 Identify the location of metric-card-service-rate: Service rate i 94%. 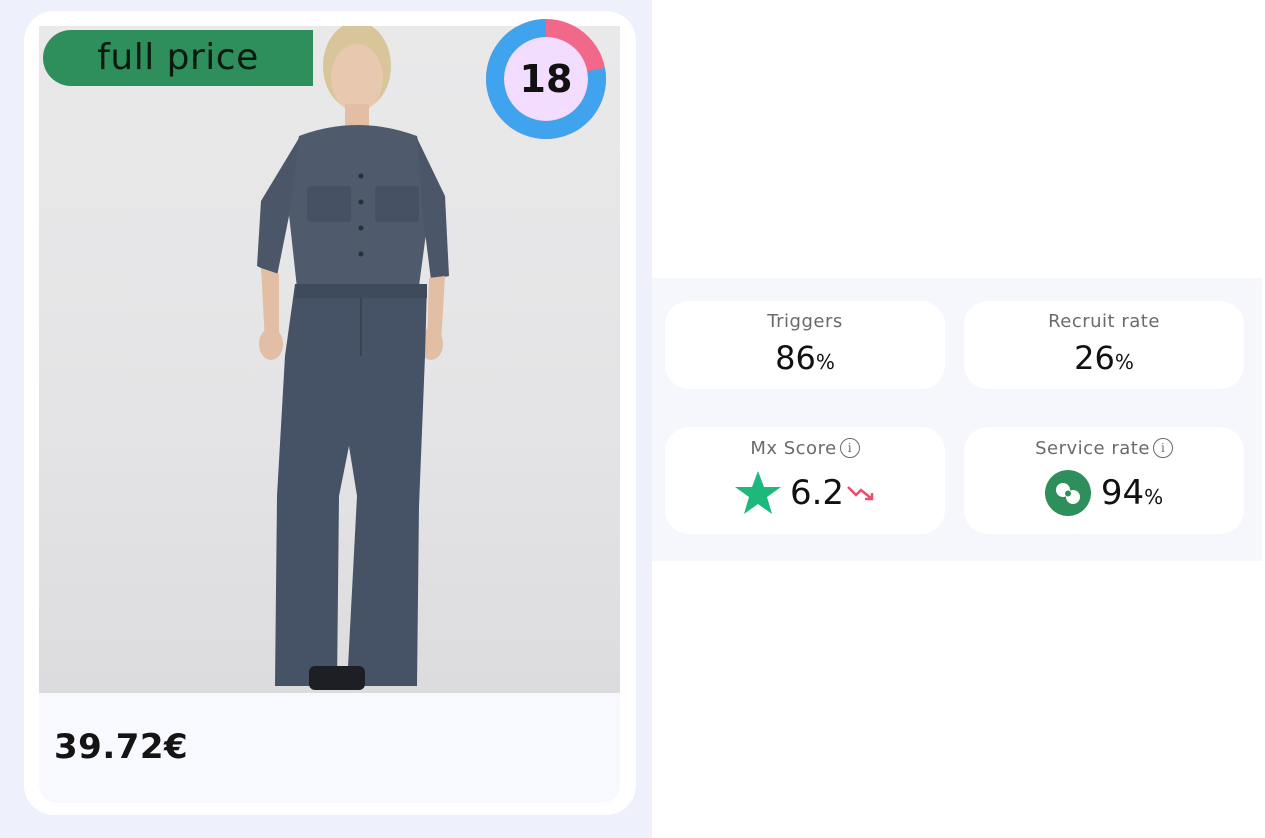
(1104, 480).